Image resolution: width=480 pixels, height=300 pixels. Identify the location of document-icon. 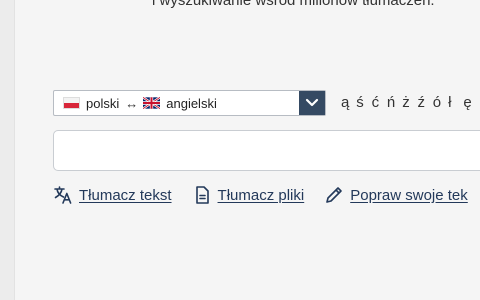
(202, 195).